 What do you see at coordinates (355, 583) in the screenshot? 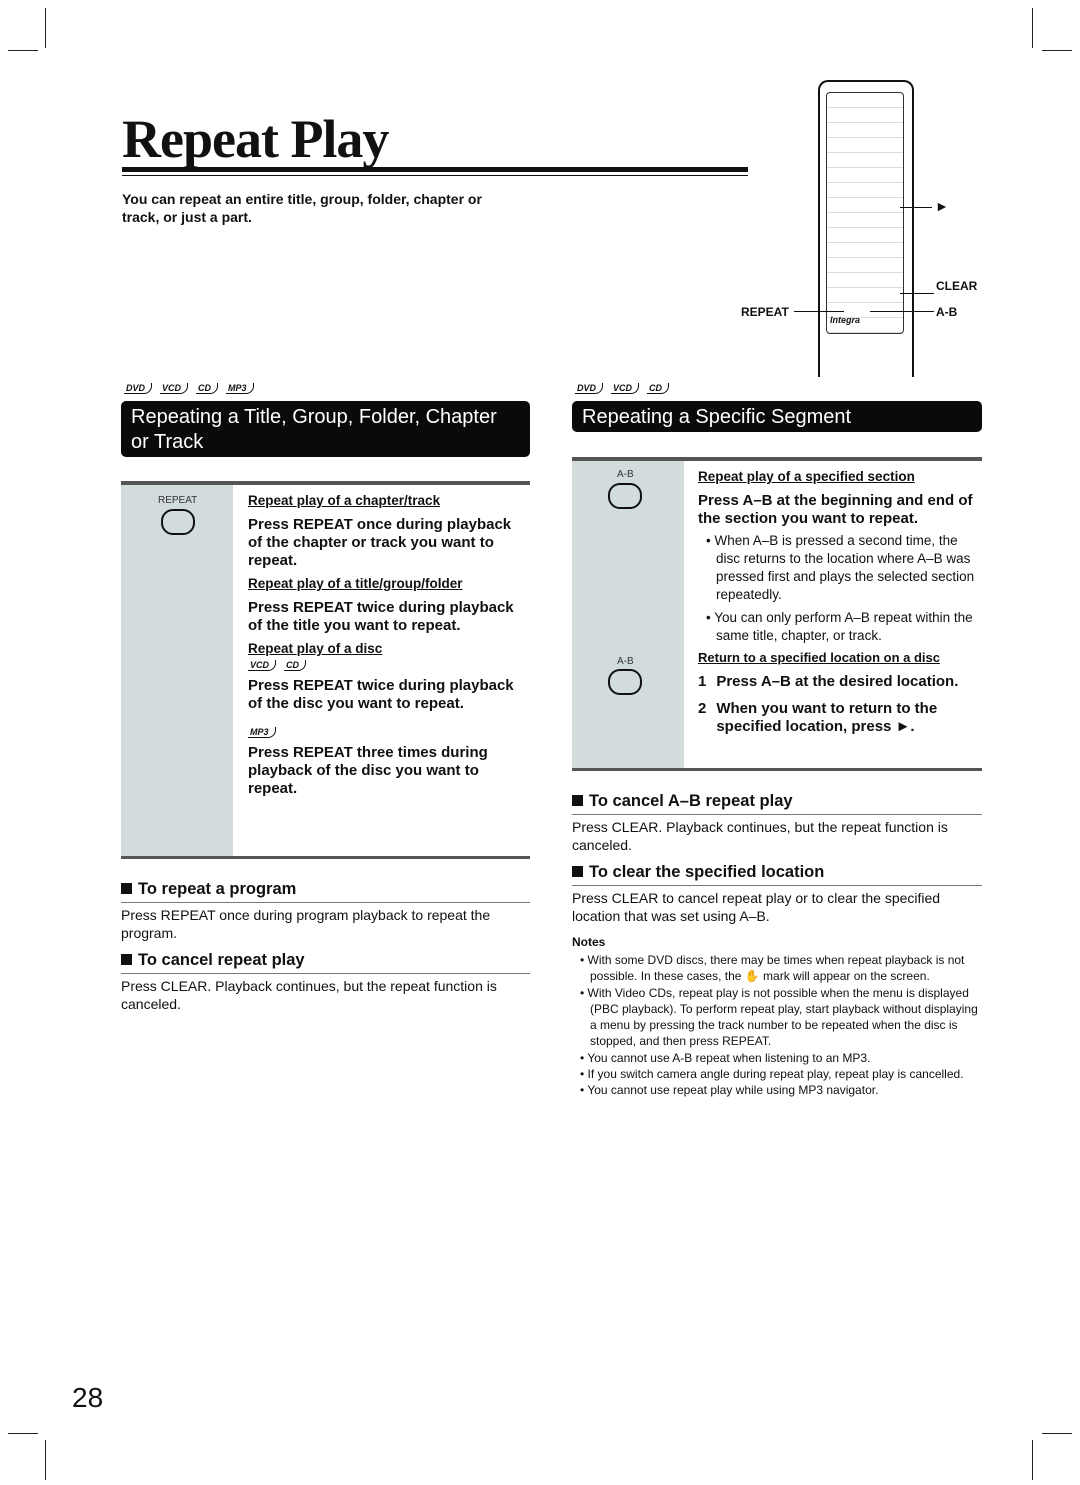
I see `subheading: Repeat play of a title/group/folder` at bounding box center [355, 583].